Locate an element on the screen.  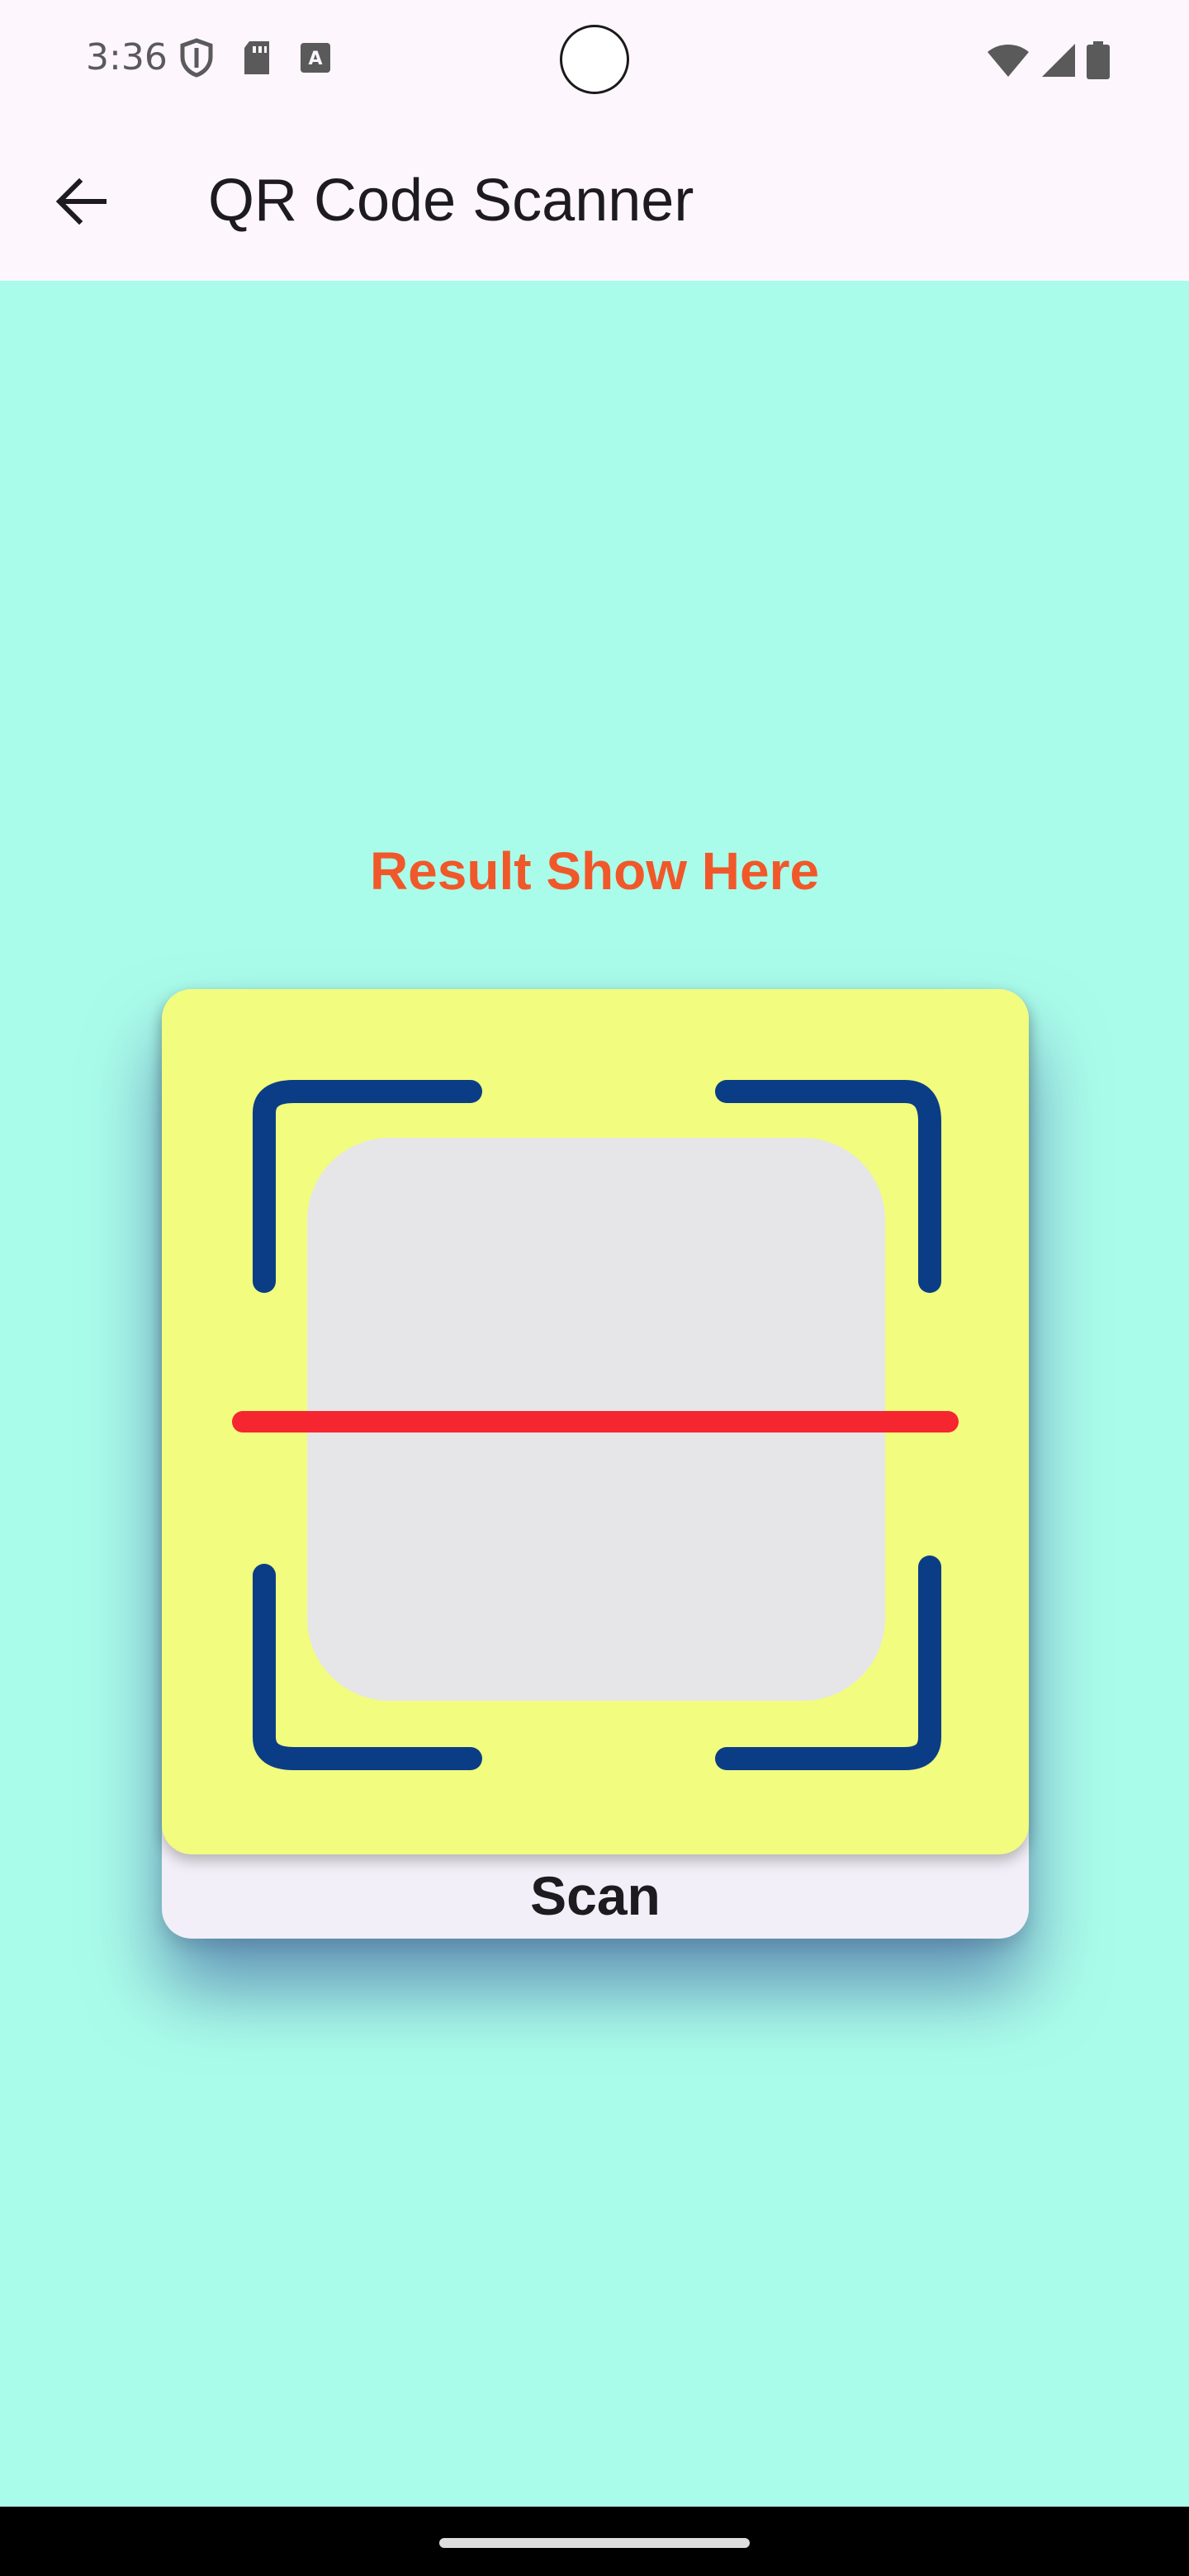
svg-text: A is located at coordinates (315, 59).